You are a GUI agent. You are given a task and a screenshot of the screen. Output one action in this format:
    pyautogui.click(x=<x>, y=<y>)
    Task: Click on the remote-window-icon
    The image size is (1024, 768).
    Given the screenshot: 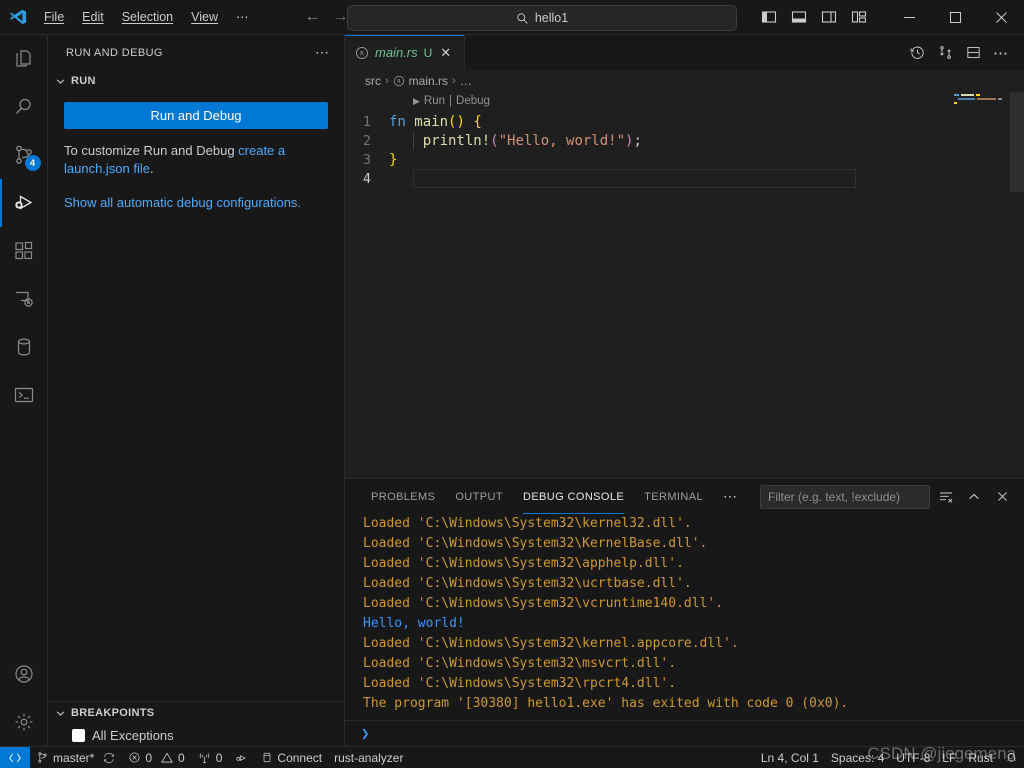 What is the action you would take?
    pyautogui.click(x=15, y=757)
    